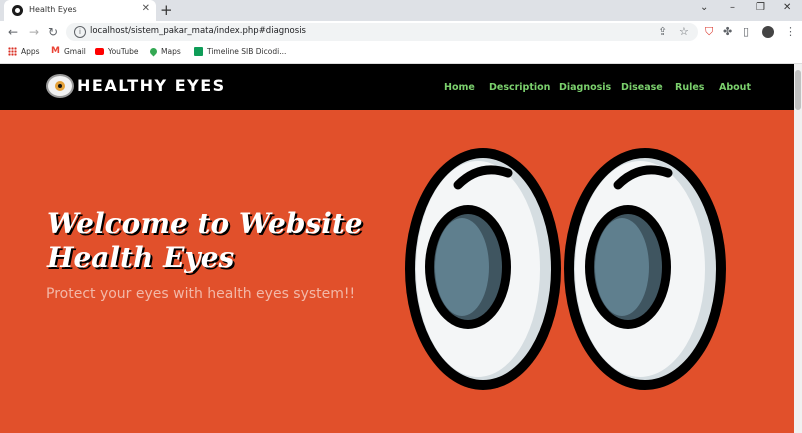 This screenshot has height=433, width=802. Describe the element at coordinates (17, 10) in the screenshot. I see `site-favicon-icon` at that location.